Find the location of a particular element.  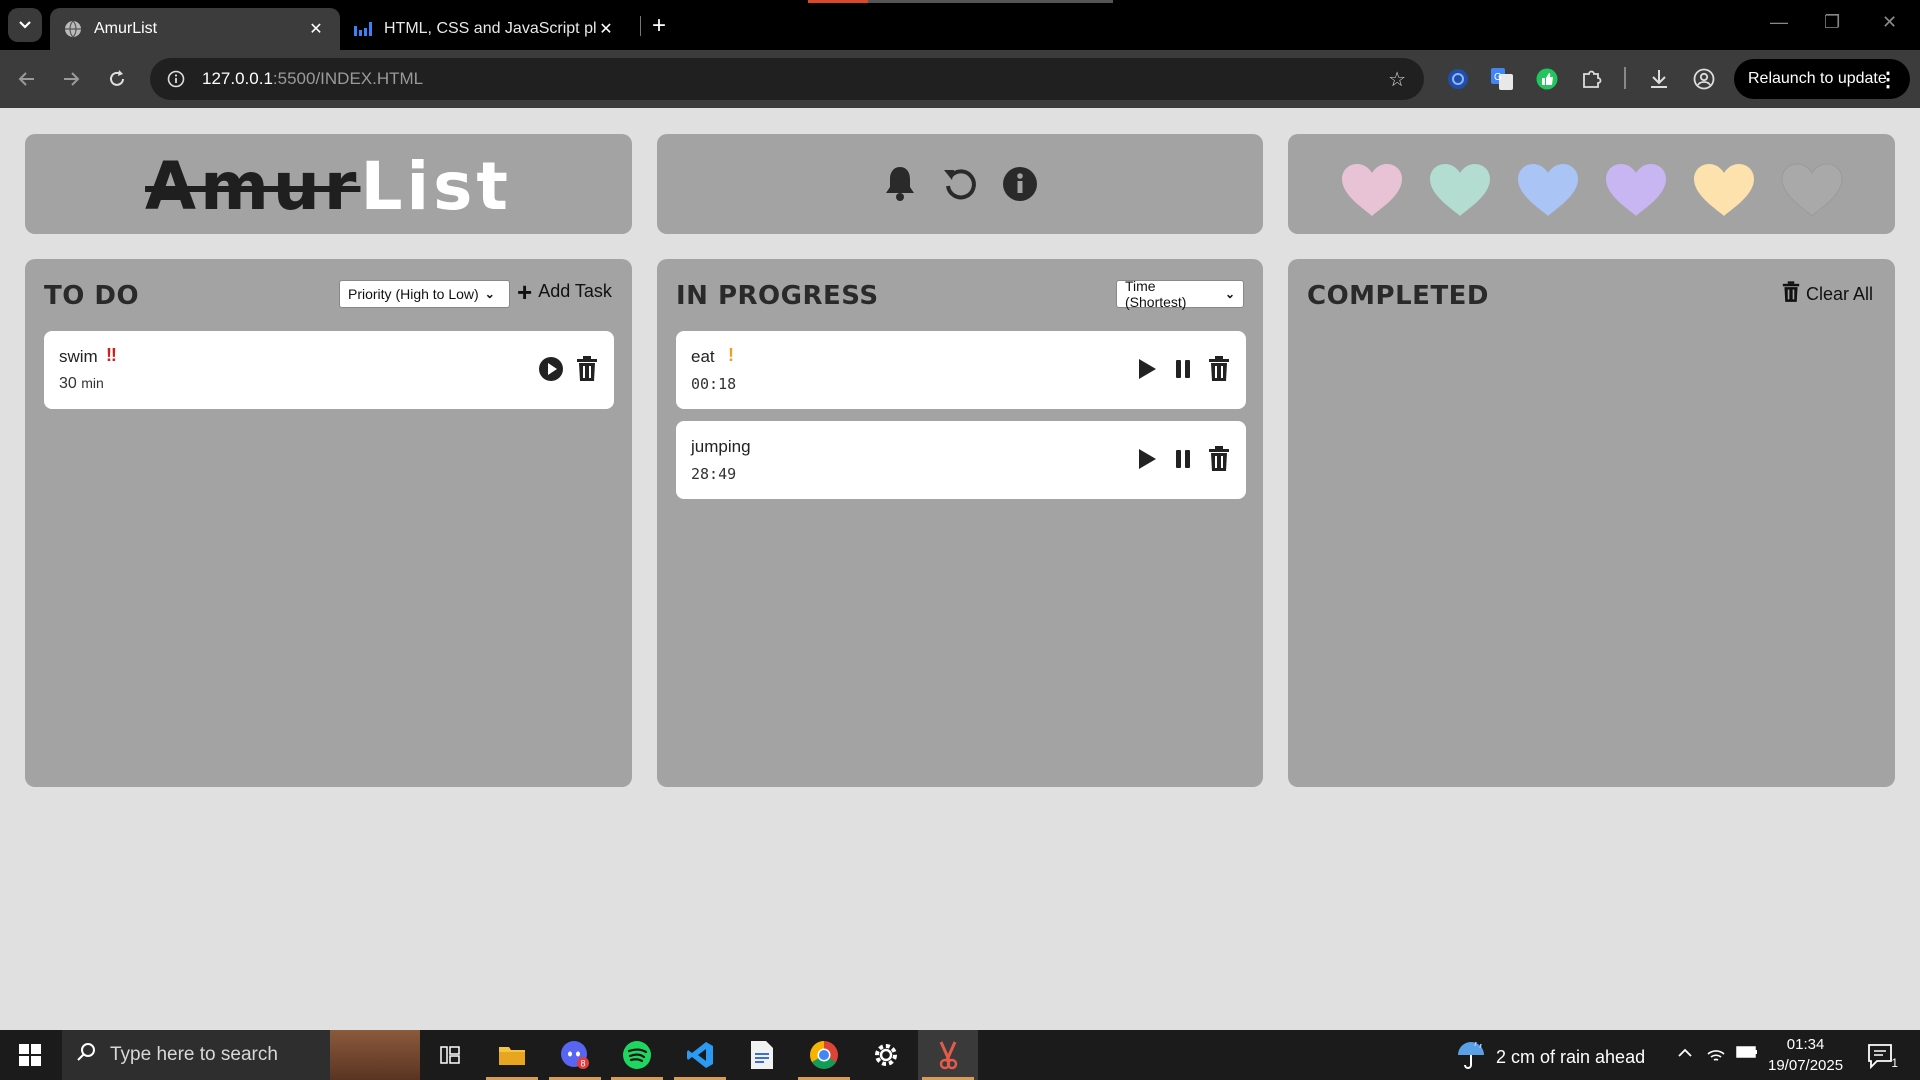

task-card-swim: swim ‼ 30 min is located at coordinates (329, 370).